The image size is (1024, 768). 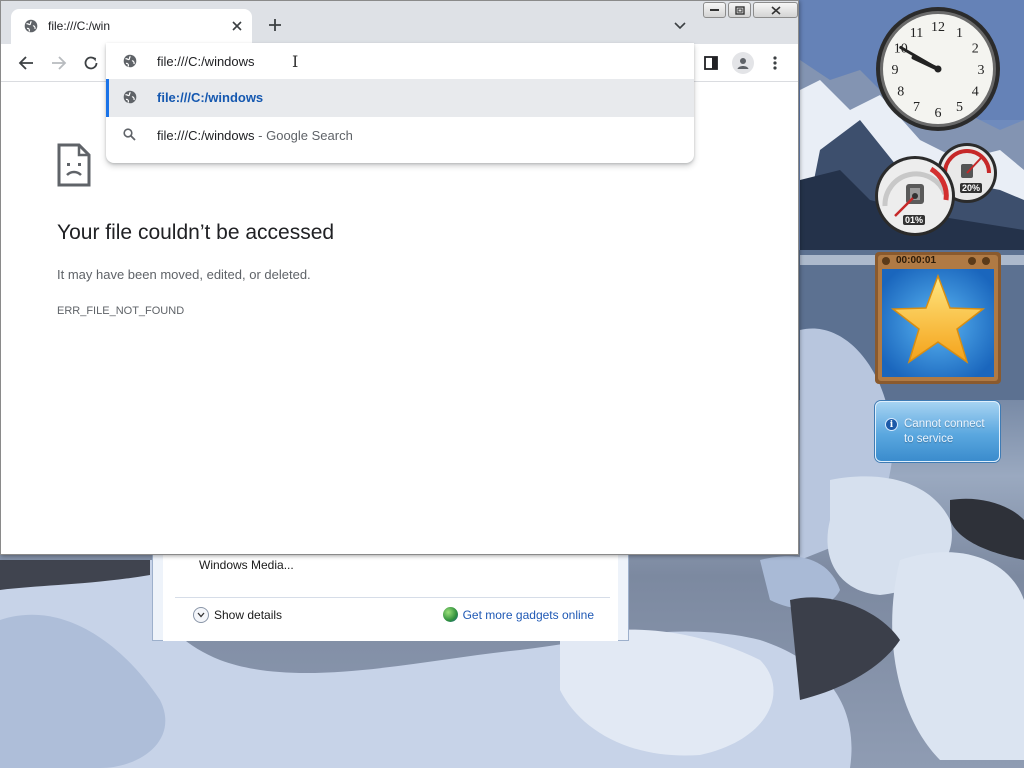 I want to click on tab-strip: file:///C:/win, so click(x=399, y=22).